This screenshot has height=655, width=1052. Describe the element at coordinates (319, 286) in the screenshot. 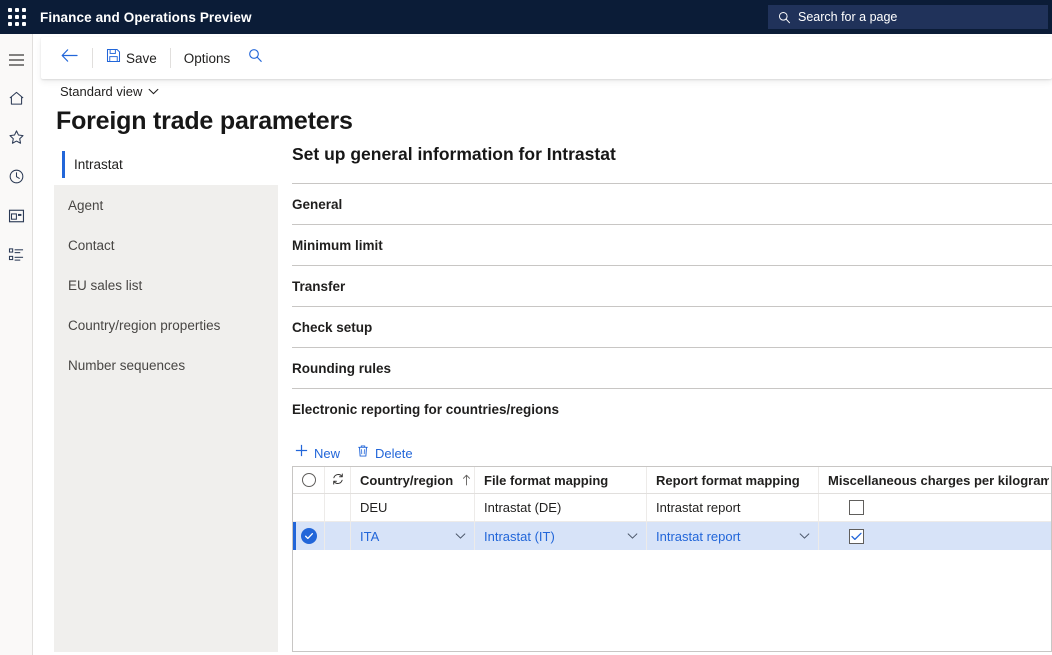

I see `fasttab-label: Transfer` at that location.